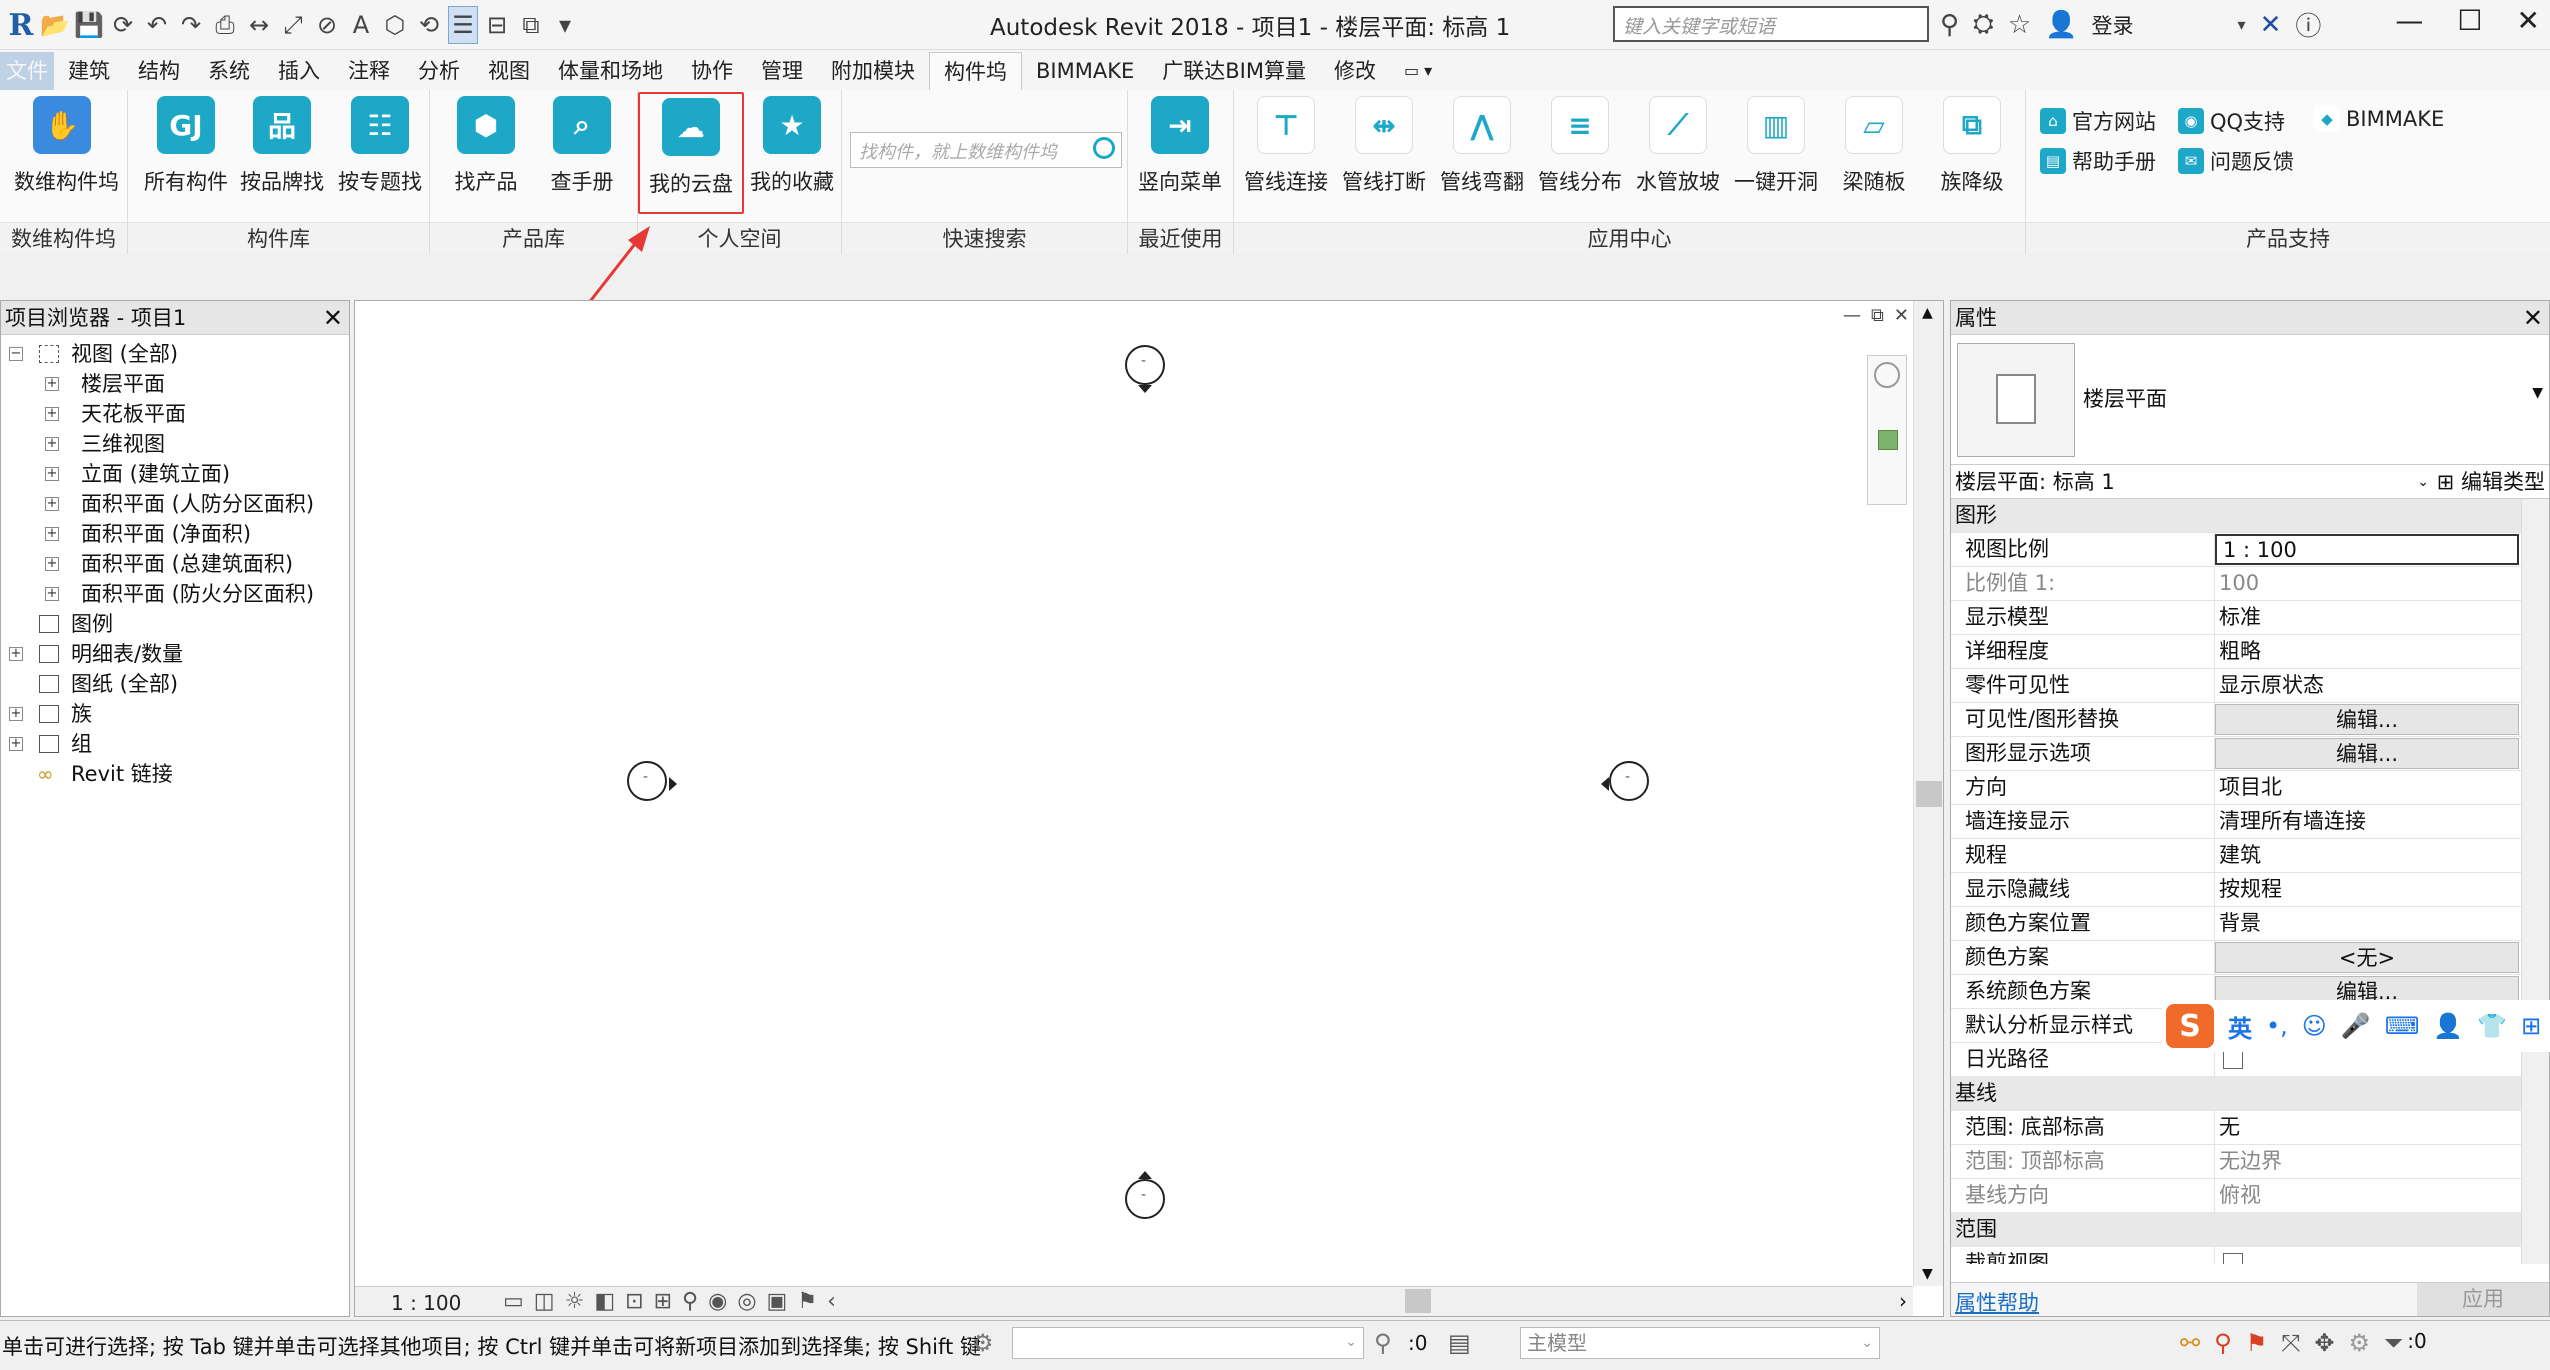 The image size is (2550, 1370). I want to click on chevron-down-icon: ▼, so click(2537, 393).